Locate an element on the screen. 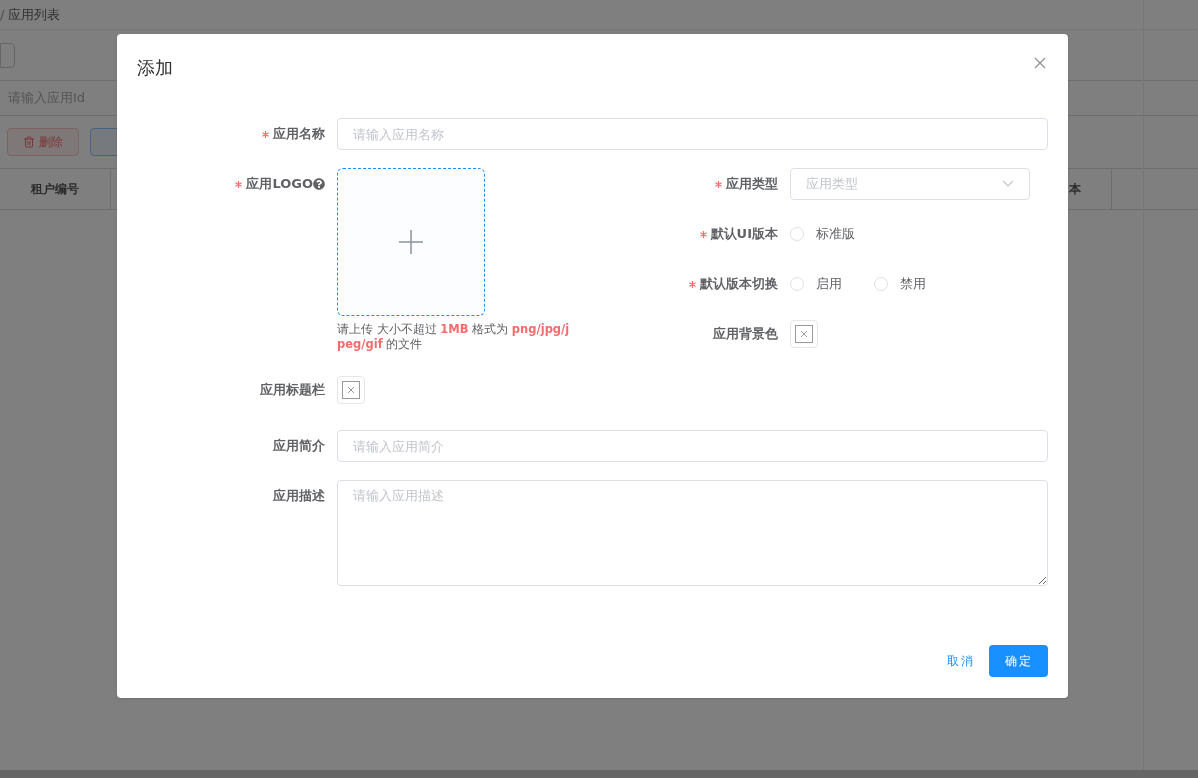  chevron-down-icon is located at coordinates (1008, 184).